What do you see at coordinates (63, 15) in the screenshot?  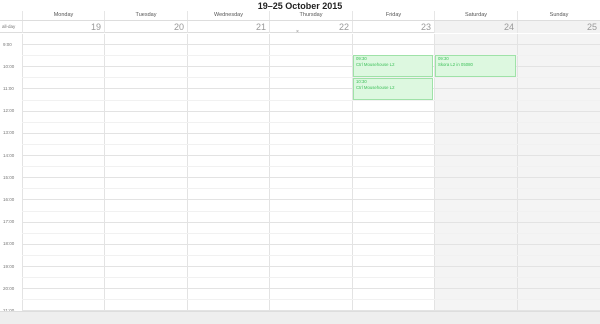 I see `day-name-monday: Monday` at bounding box center [63, 15].